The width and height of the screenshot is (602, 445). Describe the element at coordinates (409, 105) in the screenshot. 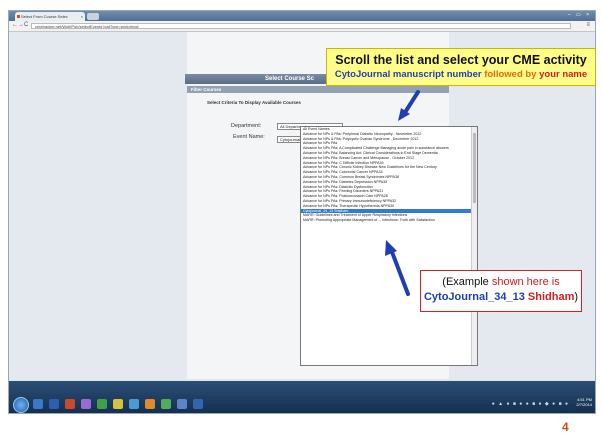

I see `arrow-to-select-icon` at that location.